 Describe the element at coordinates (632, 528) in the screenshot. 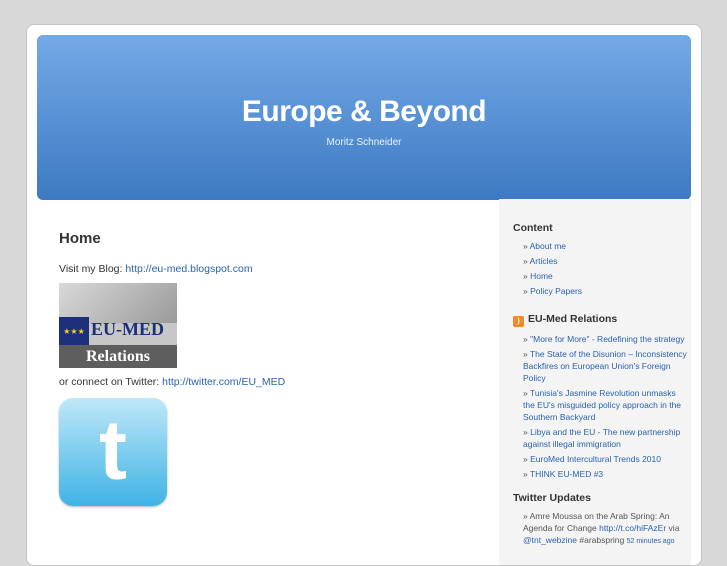

I see `tweet-link: http://t.co/hiFAzEr` at that location.